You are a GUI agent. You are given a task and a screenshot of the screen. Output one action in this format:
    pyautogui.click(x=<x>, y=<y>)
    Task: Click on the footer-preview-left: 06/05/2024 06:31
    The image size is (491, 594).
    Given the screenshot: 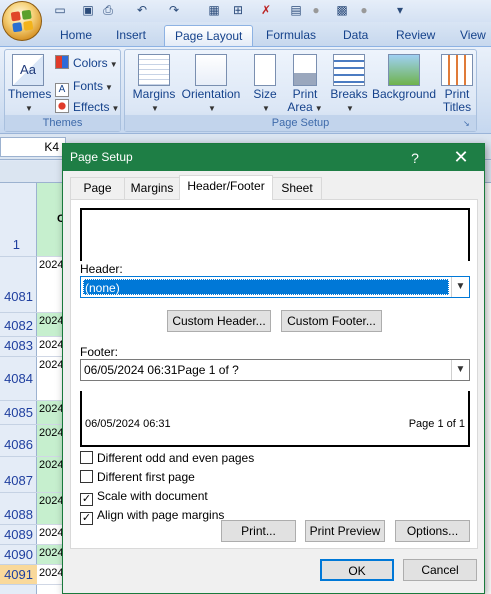 What is the action you would take?
    pyautogui.click(x=128, y=424)
    